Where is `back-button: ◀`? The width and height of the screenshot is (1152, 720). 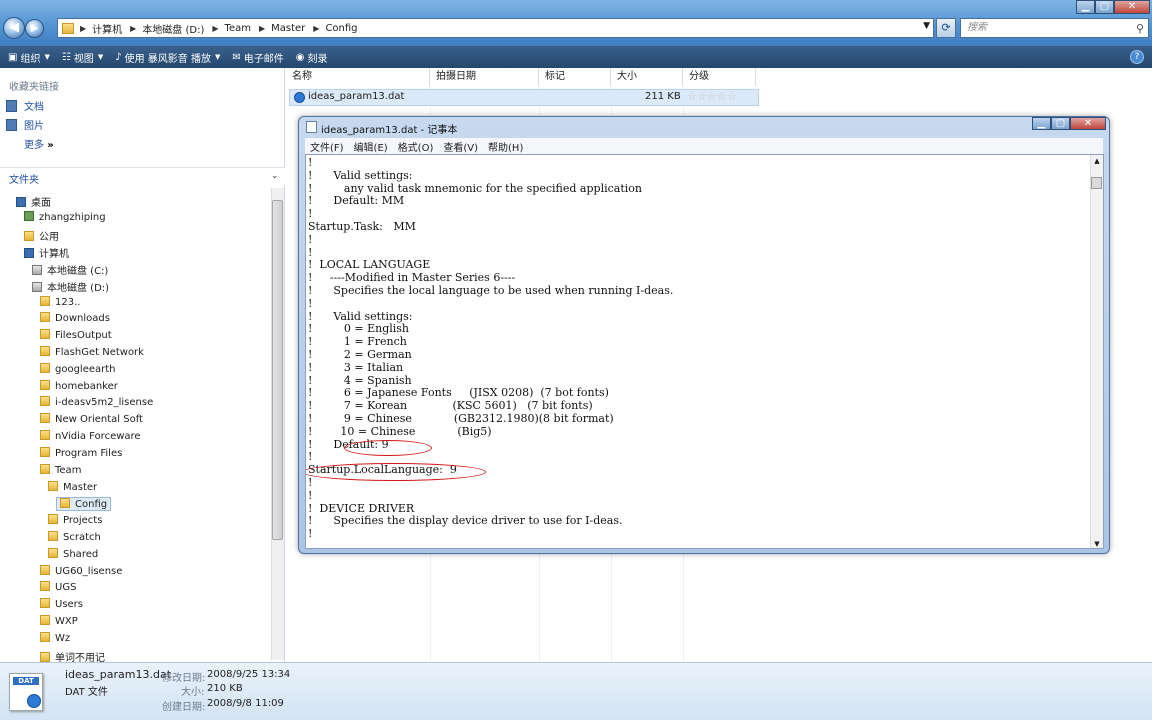 back-button: ◀ is located at coordinates (14, 28).